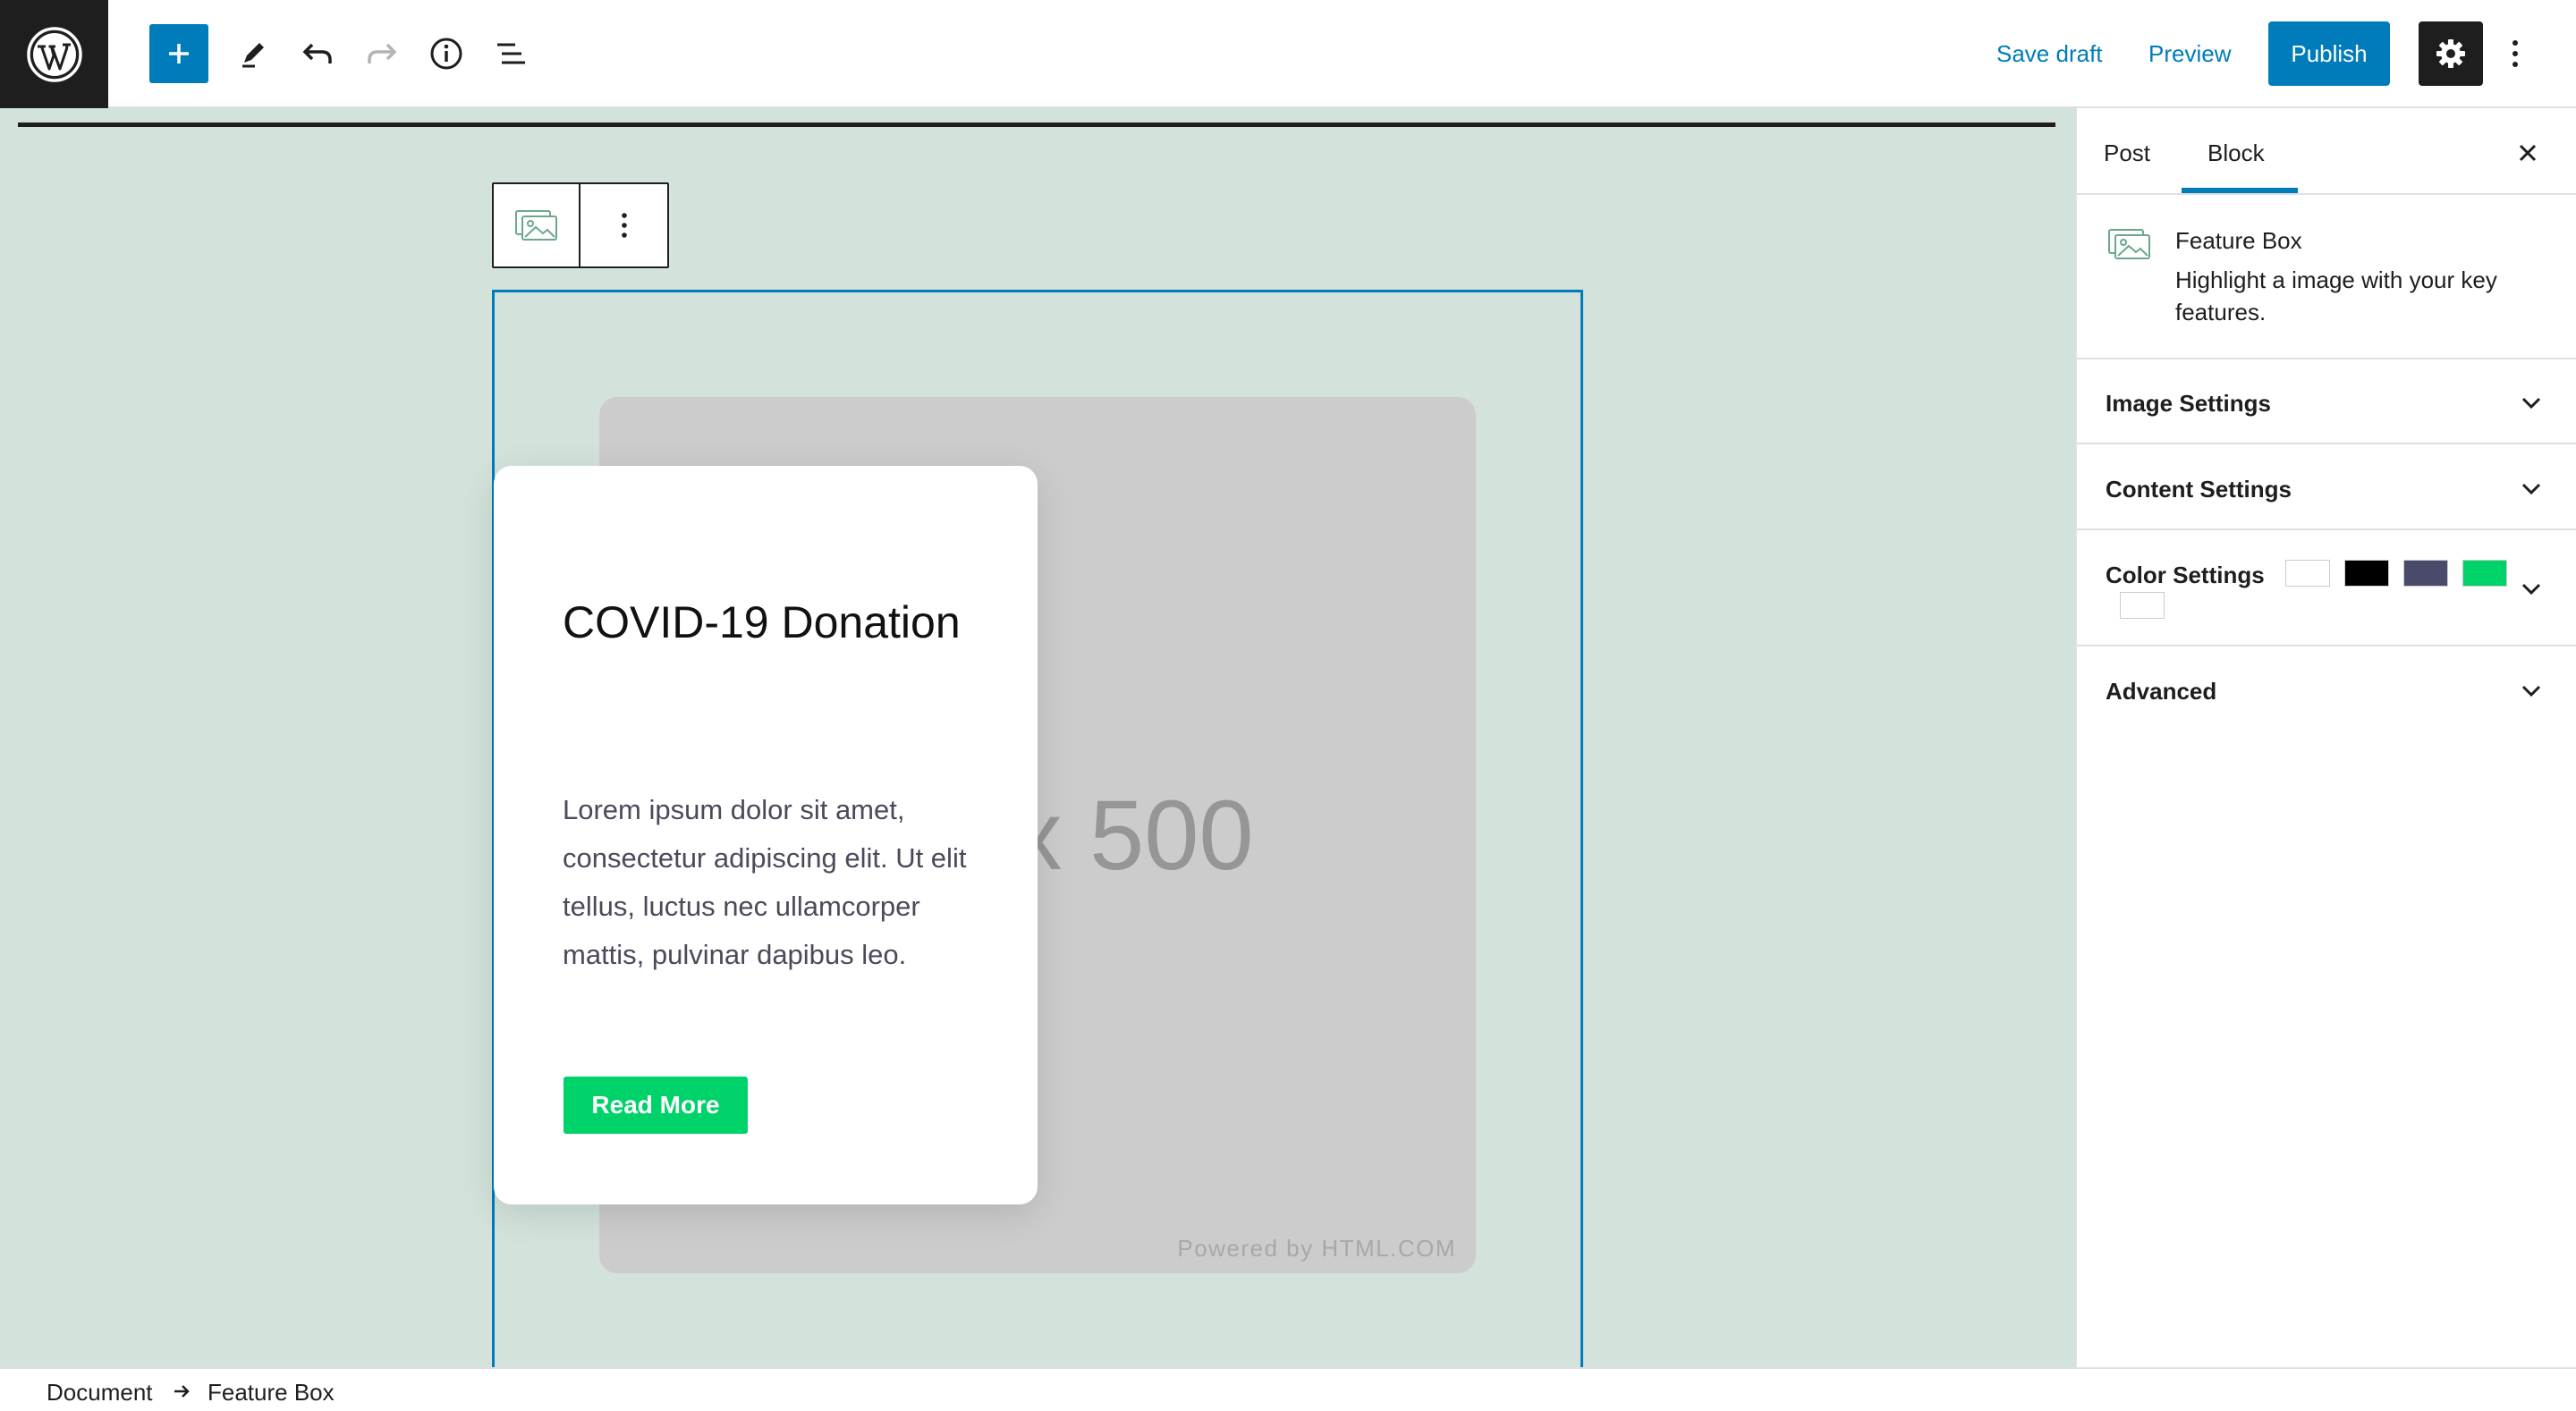 The image size is (2576, 1411). Describe the element at coordinates (1316, 1248) in the screenshot. I see `placeholder-credit: Powered by HTML.COM` at that location.